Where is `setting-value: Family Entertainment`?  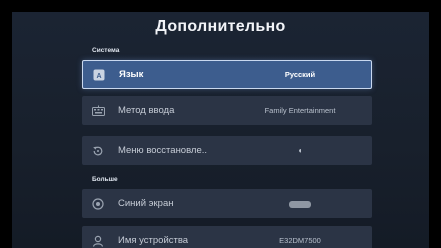 setting-value: Family Entertainment is located at coordinates (300, 110).